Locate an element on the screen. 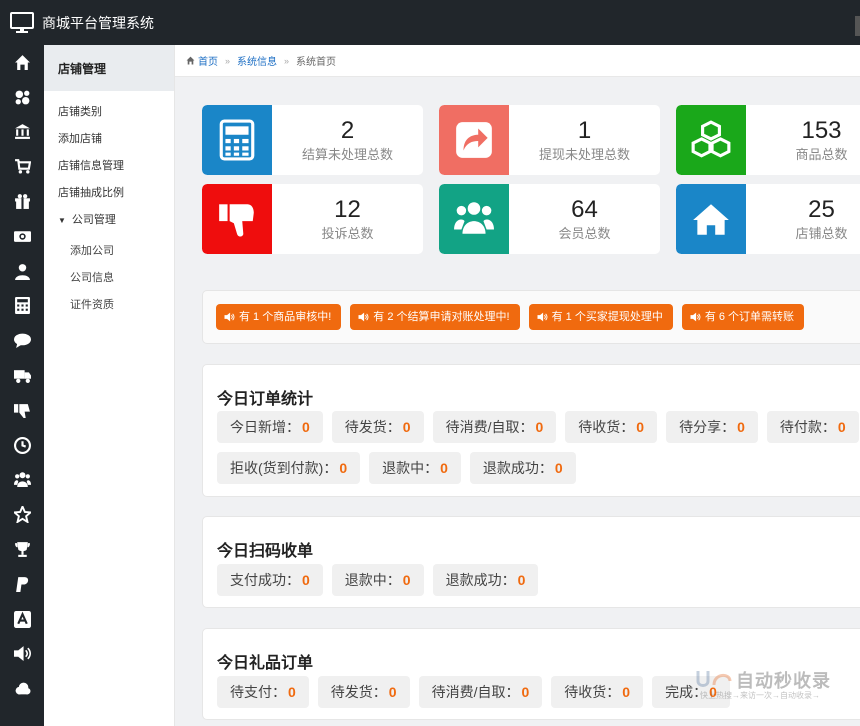 The image size is (860, 726). chip-to-pay: 待付款： 0 is located at coordinates (812, 427).